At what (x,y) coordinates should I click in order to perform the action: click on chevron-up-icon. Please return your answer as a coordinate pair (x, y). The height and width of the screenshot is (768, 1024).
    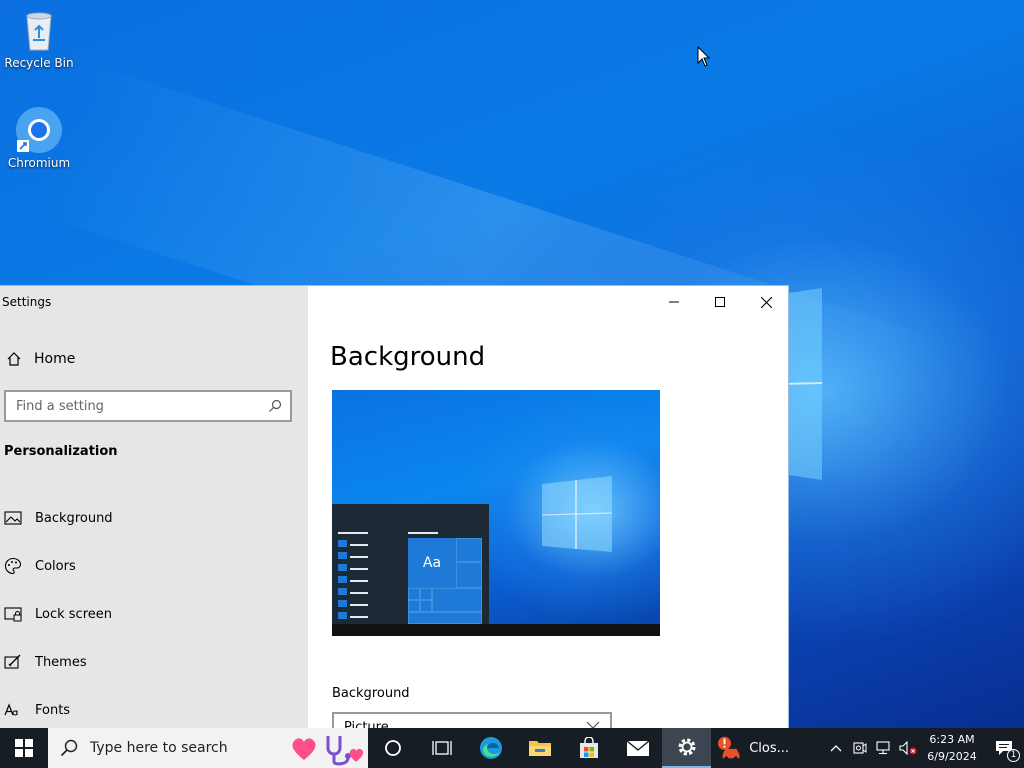
    Looking at the image, I should click on (836, 748).